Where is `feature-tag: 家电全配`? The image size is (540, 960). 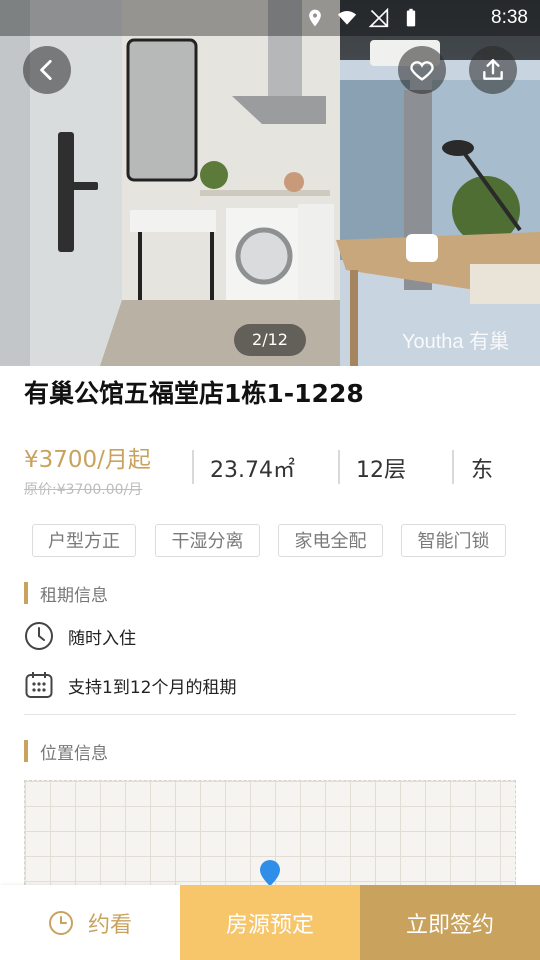 feature-tag: 家电全配 is located at coordinates (330, 540).